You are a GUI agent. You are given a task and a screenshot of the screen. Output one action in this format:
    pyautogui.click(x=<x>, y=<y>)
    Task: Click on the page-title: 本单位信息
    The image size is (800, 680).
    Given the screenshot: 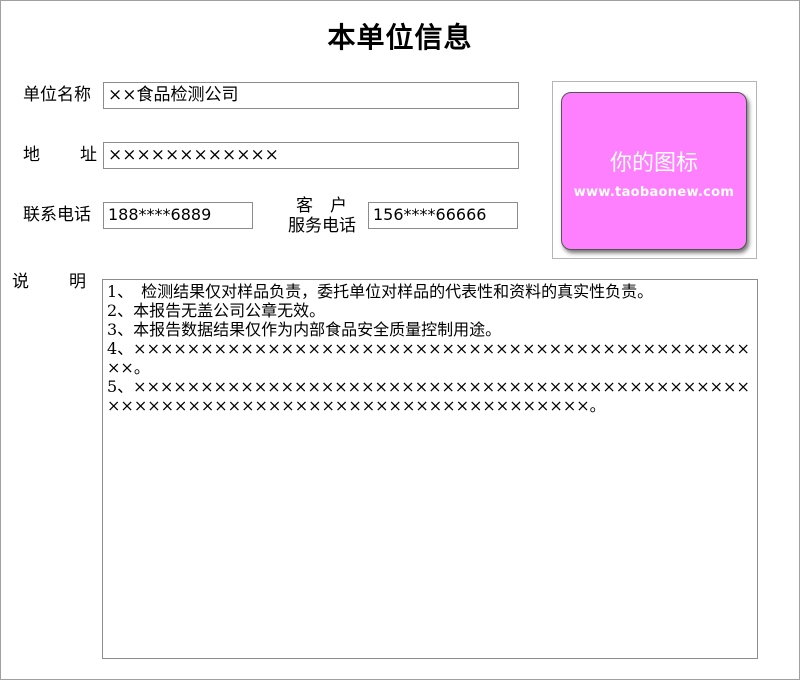 What is the action you would take?
    pyautogui.click(x=400, y=37)
    